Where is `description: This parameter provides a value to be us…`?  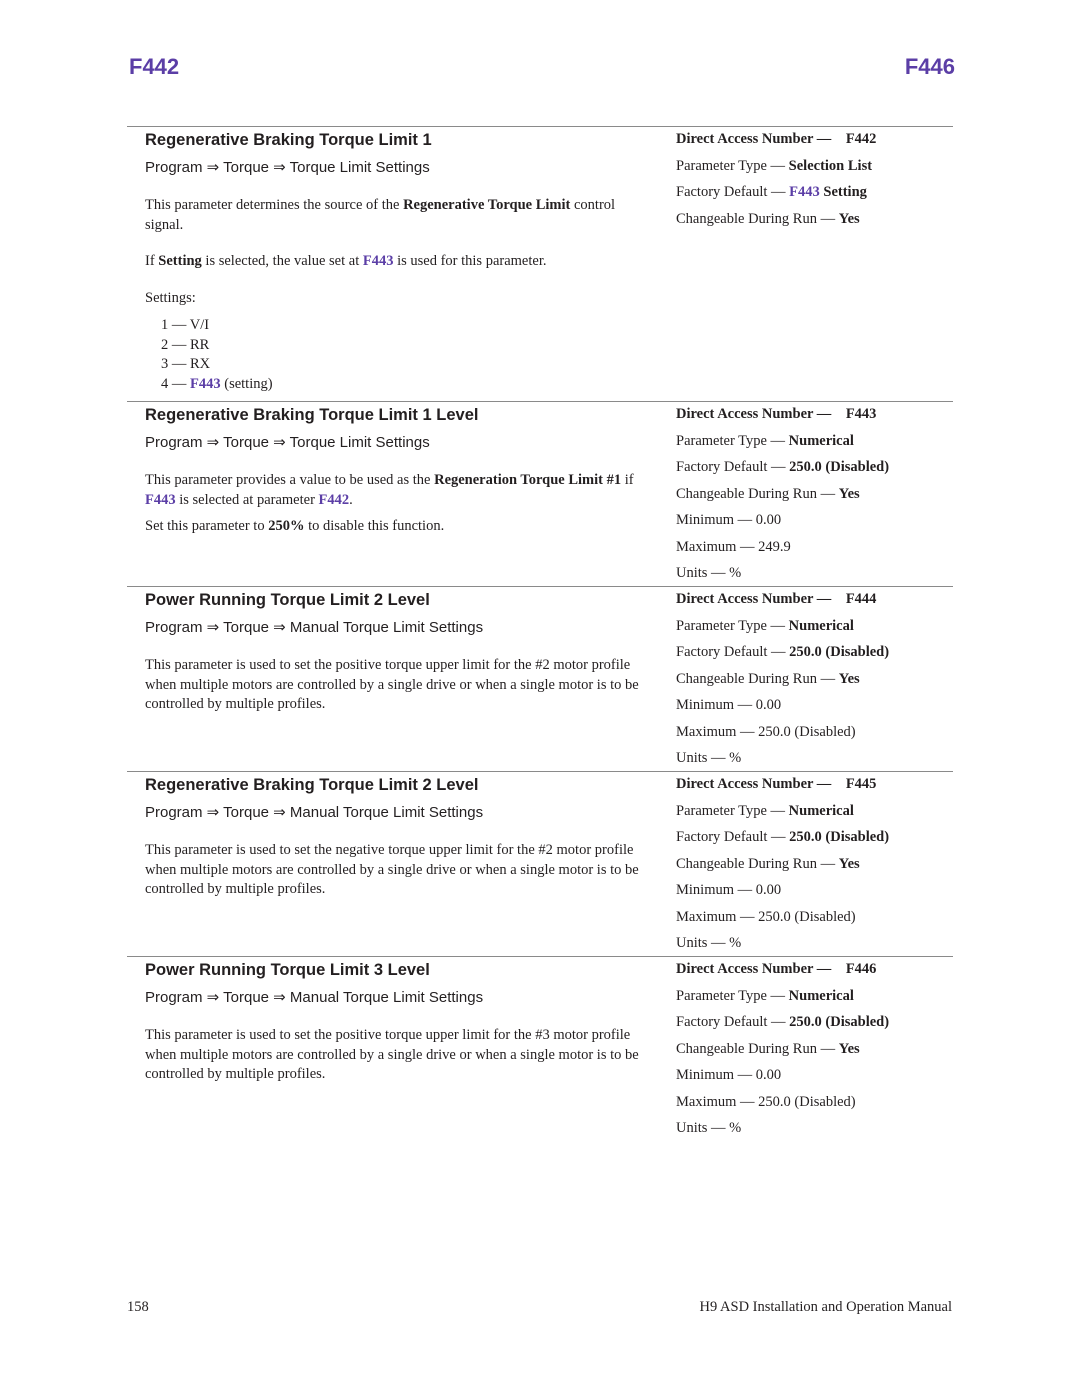
description: This parameter provides a value to be us… is located at coordinates (389, 490).